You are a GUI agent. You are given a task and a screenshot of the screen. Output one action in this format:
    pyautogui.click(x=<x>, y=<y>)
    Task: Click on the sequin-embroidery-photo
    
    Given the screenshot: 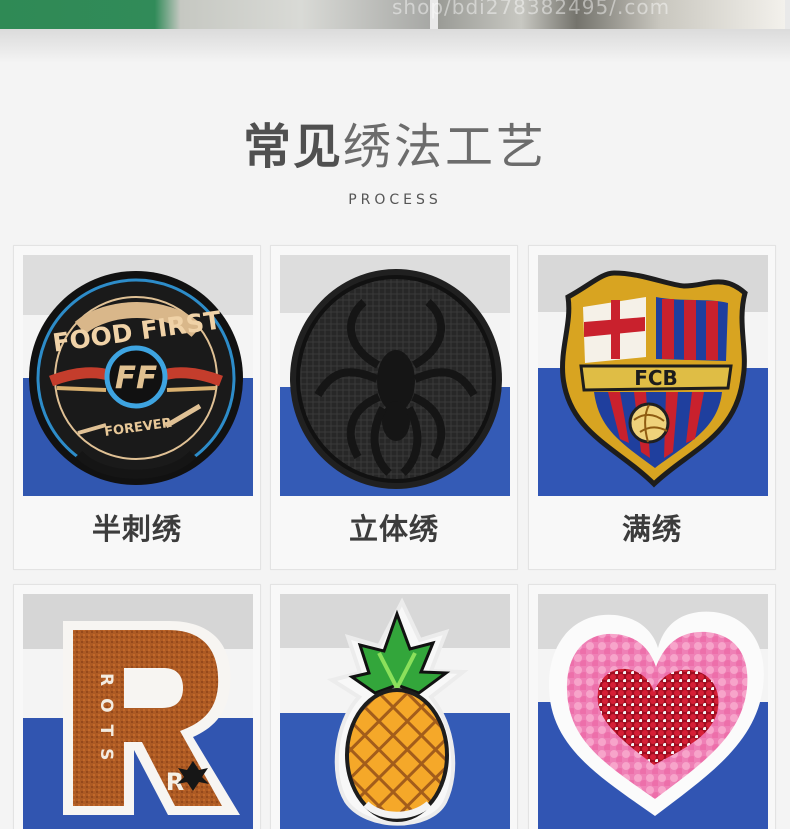 What is the action you would take?
    pyautogui.click(x=653, y=711)
    